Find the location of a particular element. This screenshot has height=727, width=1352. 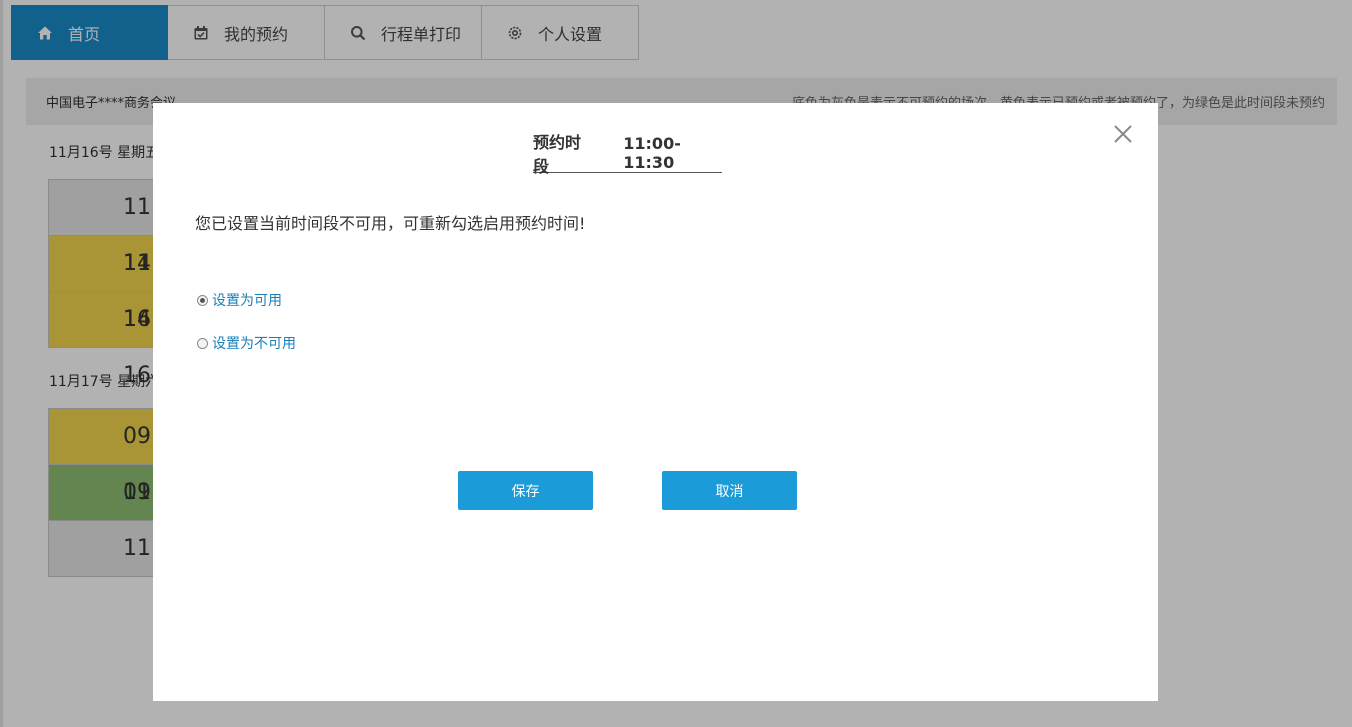

option-unavailable: 设置为不可用 is located at coordinates (246, 343).